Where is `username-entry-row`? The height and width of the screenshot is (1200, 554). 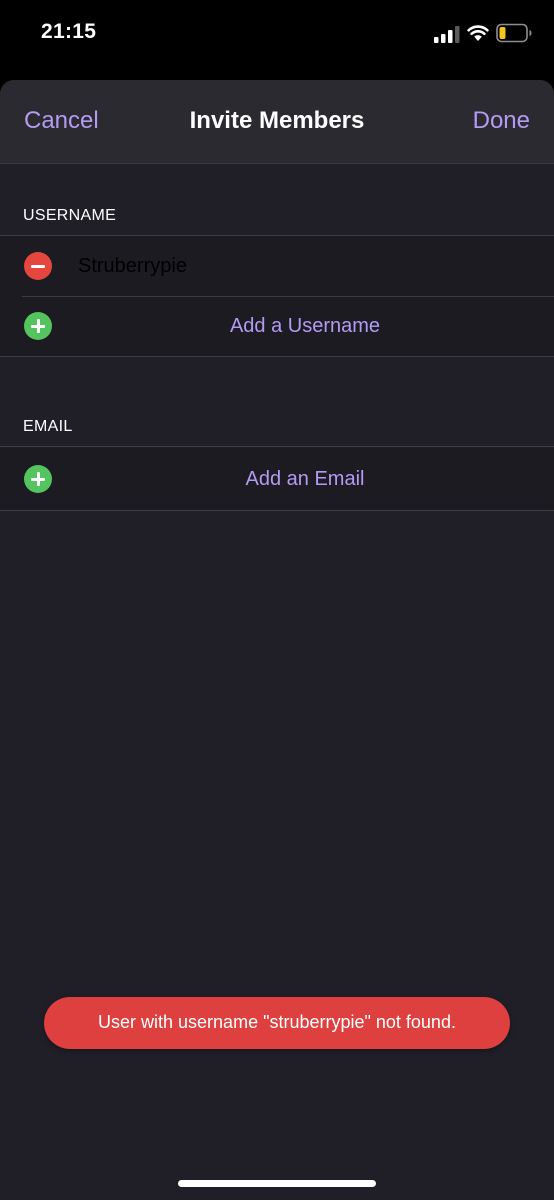 username-entry-row is located at coordinates (277, 266).